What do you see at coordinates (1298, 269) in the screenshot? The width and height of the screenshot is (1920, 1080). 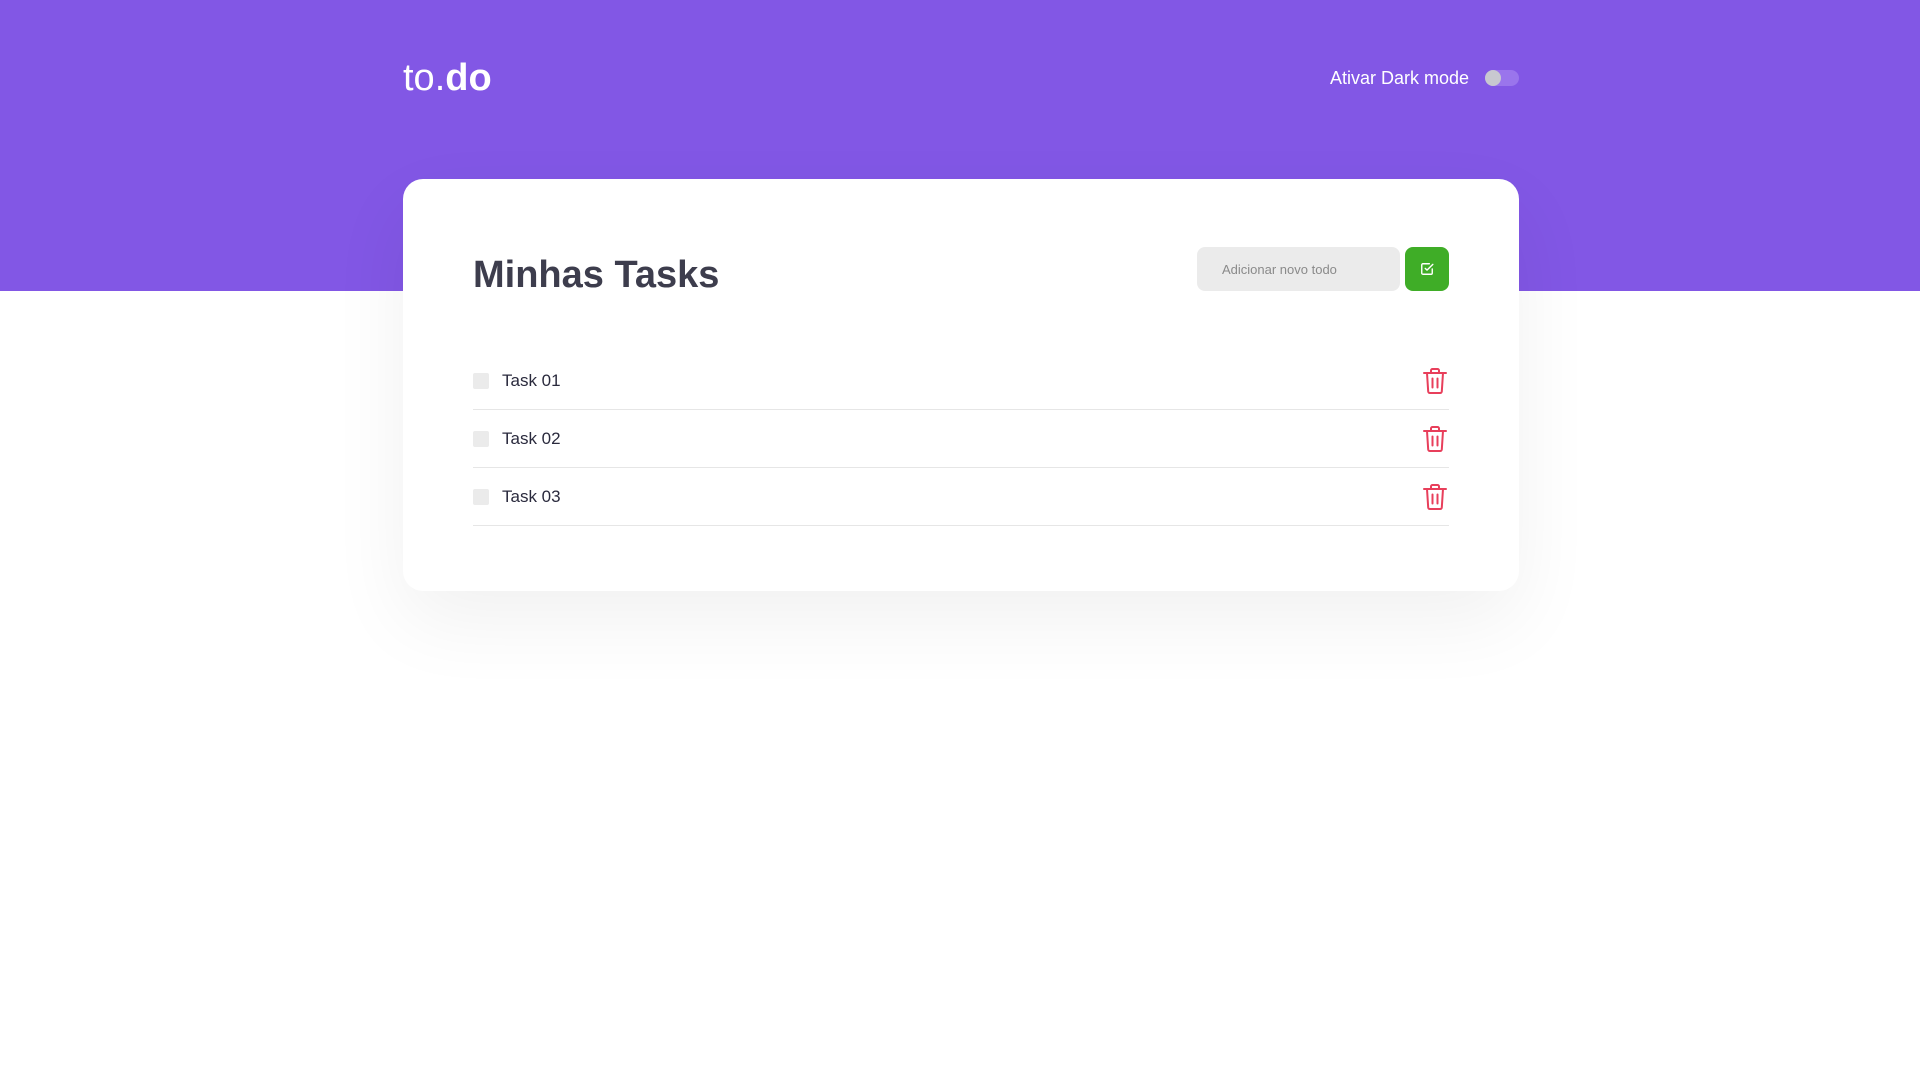 I see `new-todo-input` at bounding box center [1298, 269].